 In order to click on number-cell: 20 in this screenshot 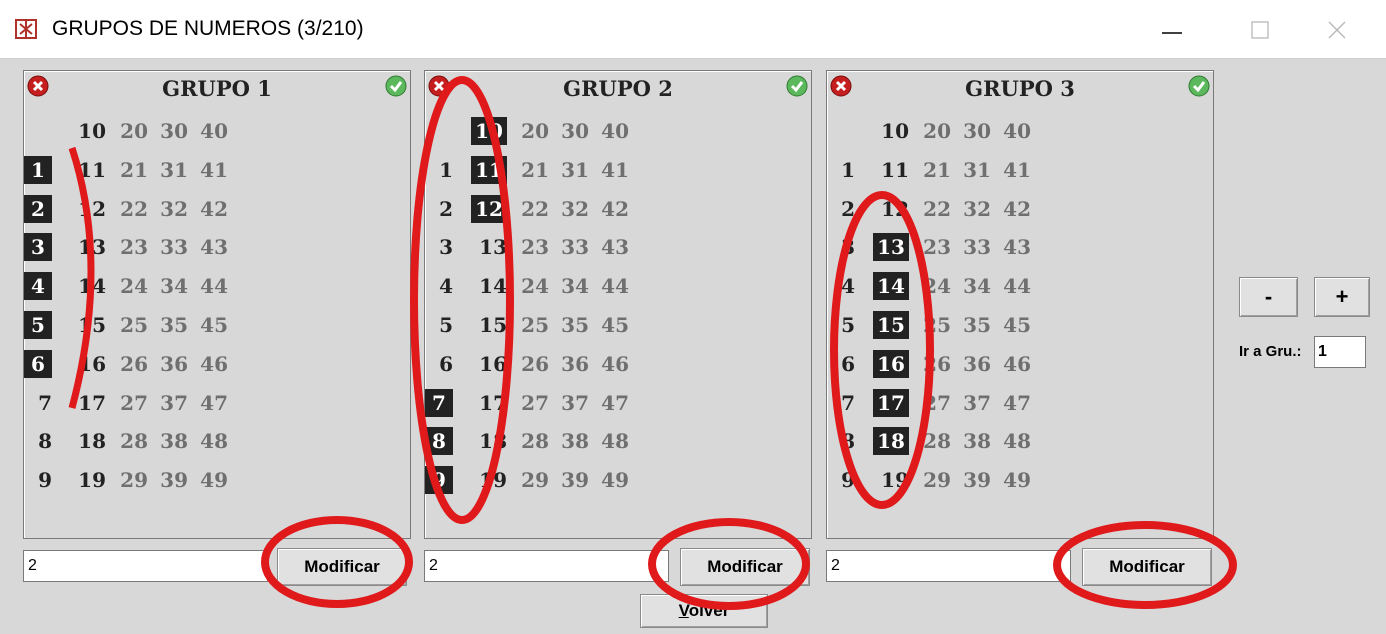, I will do `click(933, 131)`.